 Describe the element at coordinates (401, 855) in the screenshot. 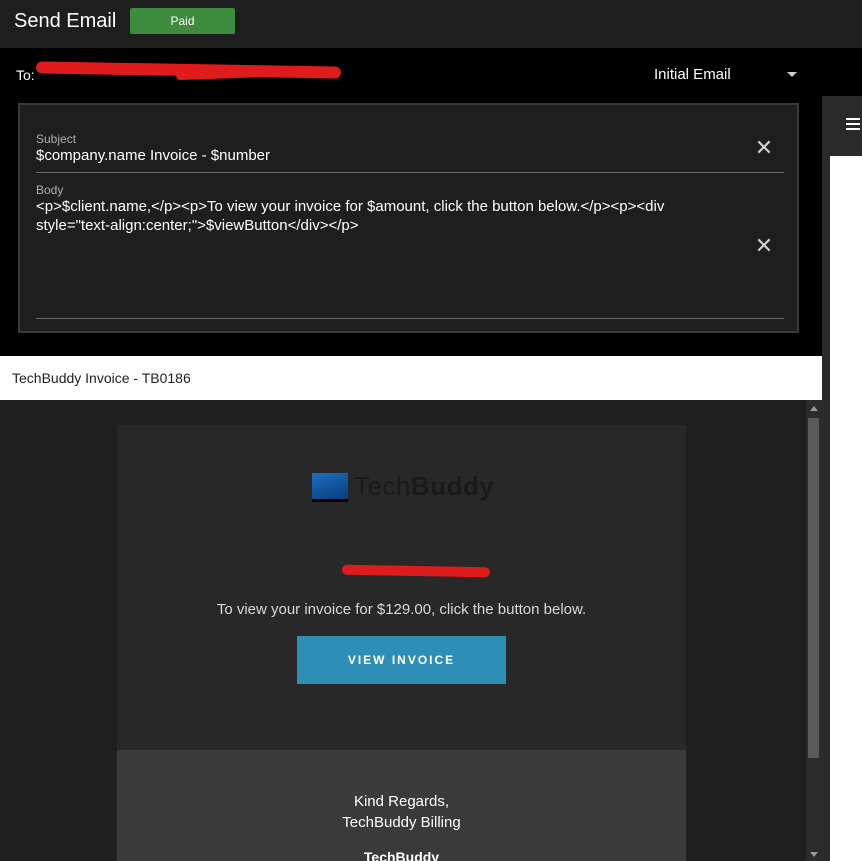

I see `footer-company: TechBuddy` at that location.